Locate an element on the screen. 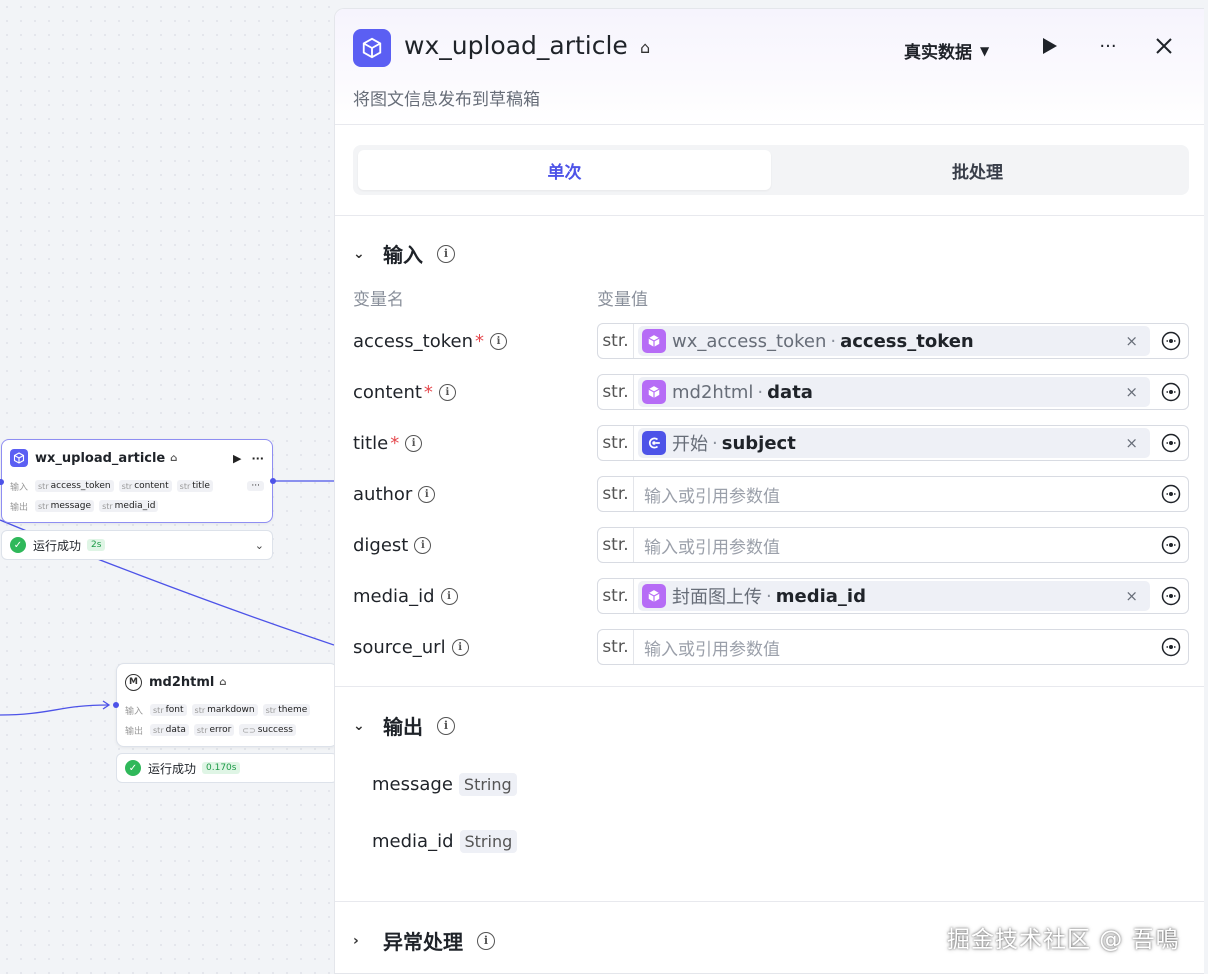 The height and width of the screenshot is (974, 1208). tab-single: 单次 is located at coordinates (564, 170).